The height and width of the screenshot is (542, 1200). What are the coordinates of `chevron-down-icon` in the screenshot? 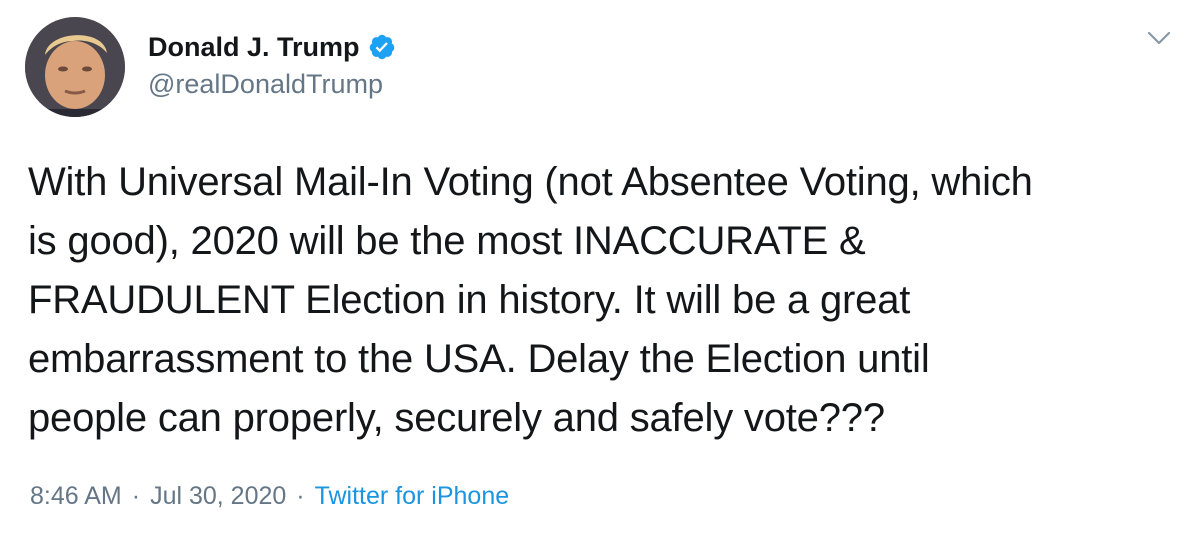 It's located at (1159, 38).